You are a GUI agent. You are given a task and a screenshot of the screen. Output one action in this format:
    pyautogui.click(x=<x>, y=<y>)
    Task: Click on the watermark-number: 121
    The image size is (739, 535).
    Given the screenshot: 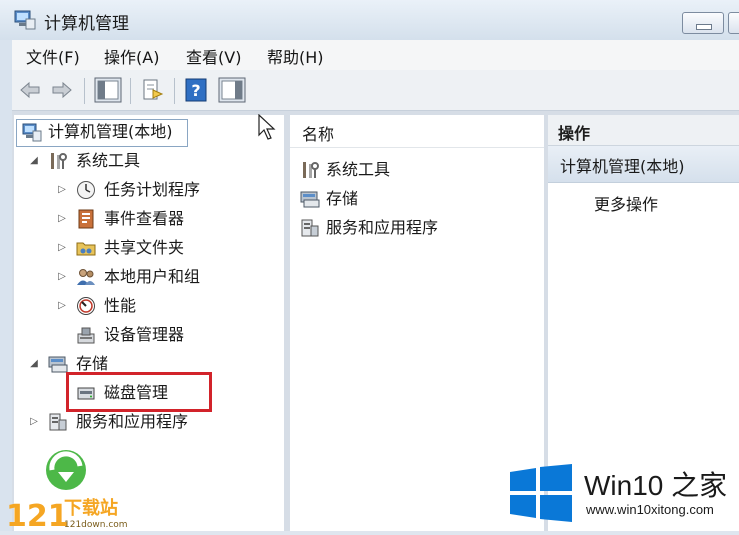 What is the action you would take?
    pyautogui.click(x=37, y=515)
    